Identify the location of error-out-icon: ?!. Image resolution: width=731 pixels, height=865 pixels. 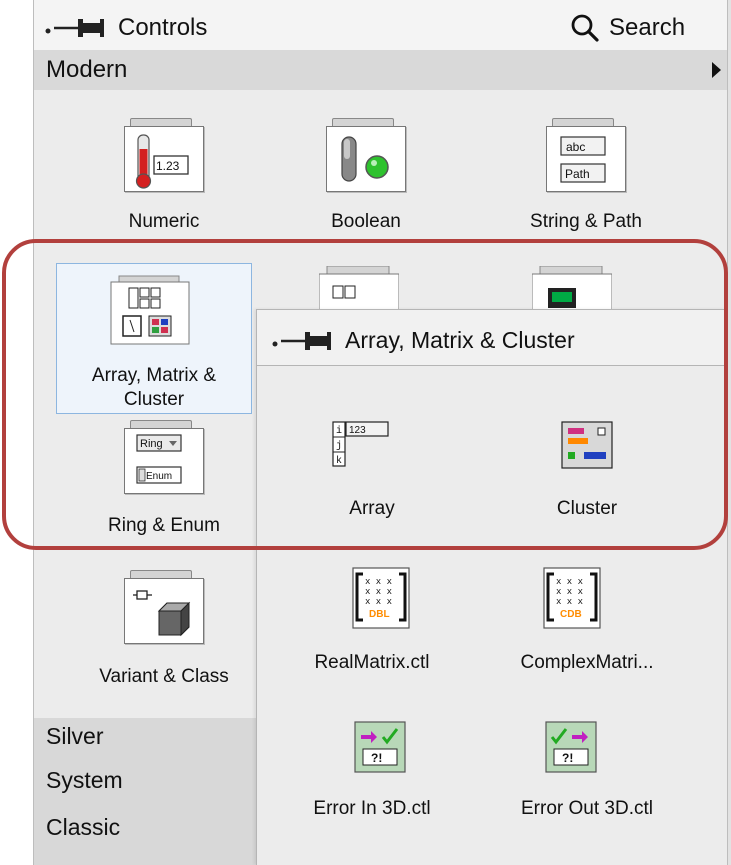
(571, 747).